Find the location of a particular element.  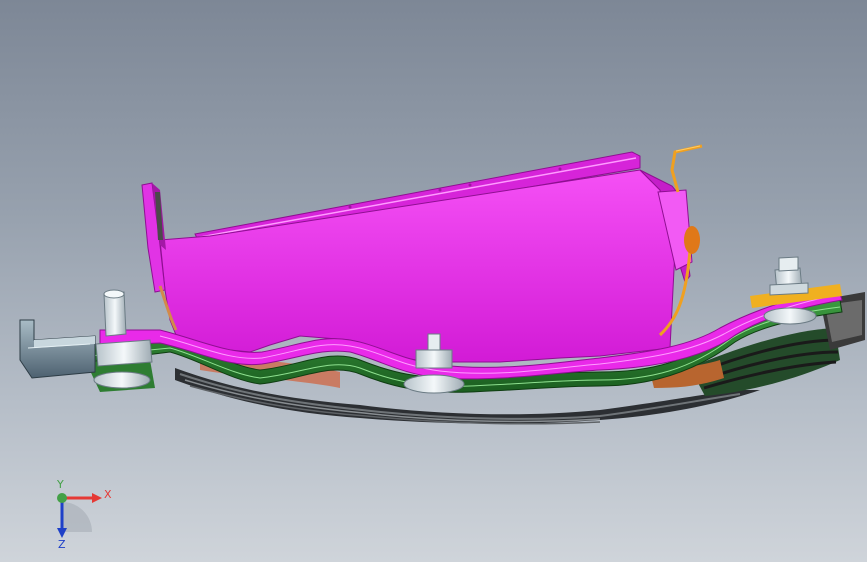

z-axis-label: Z is located at coordinates (62, 544).